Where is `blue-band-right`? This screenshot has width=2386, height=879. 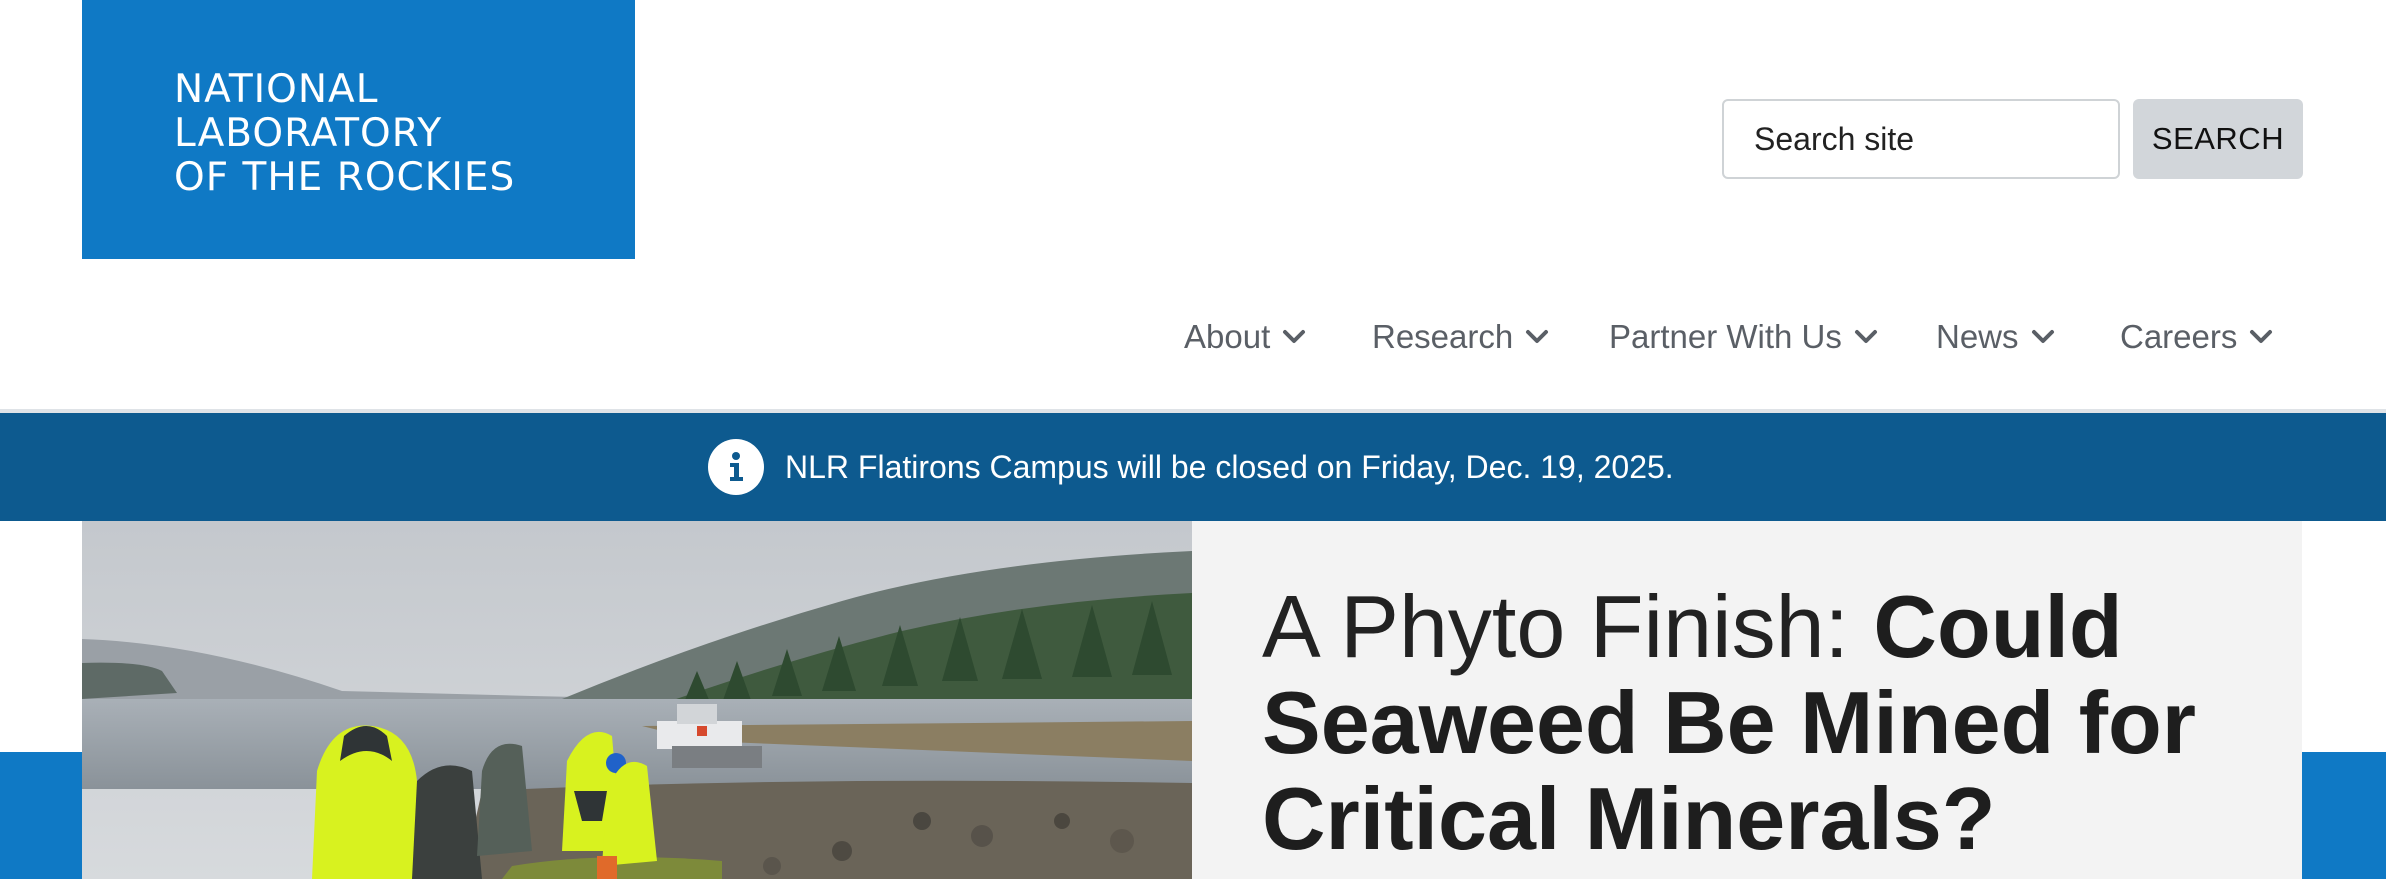
blue-band-right is located at coordinates (2344, 815).